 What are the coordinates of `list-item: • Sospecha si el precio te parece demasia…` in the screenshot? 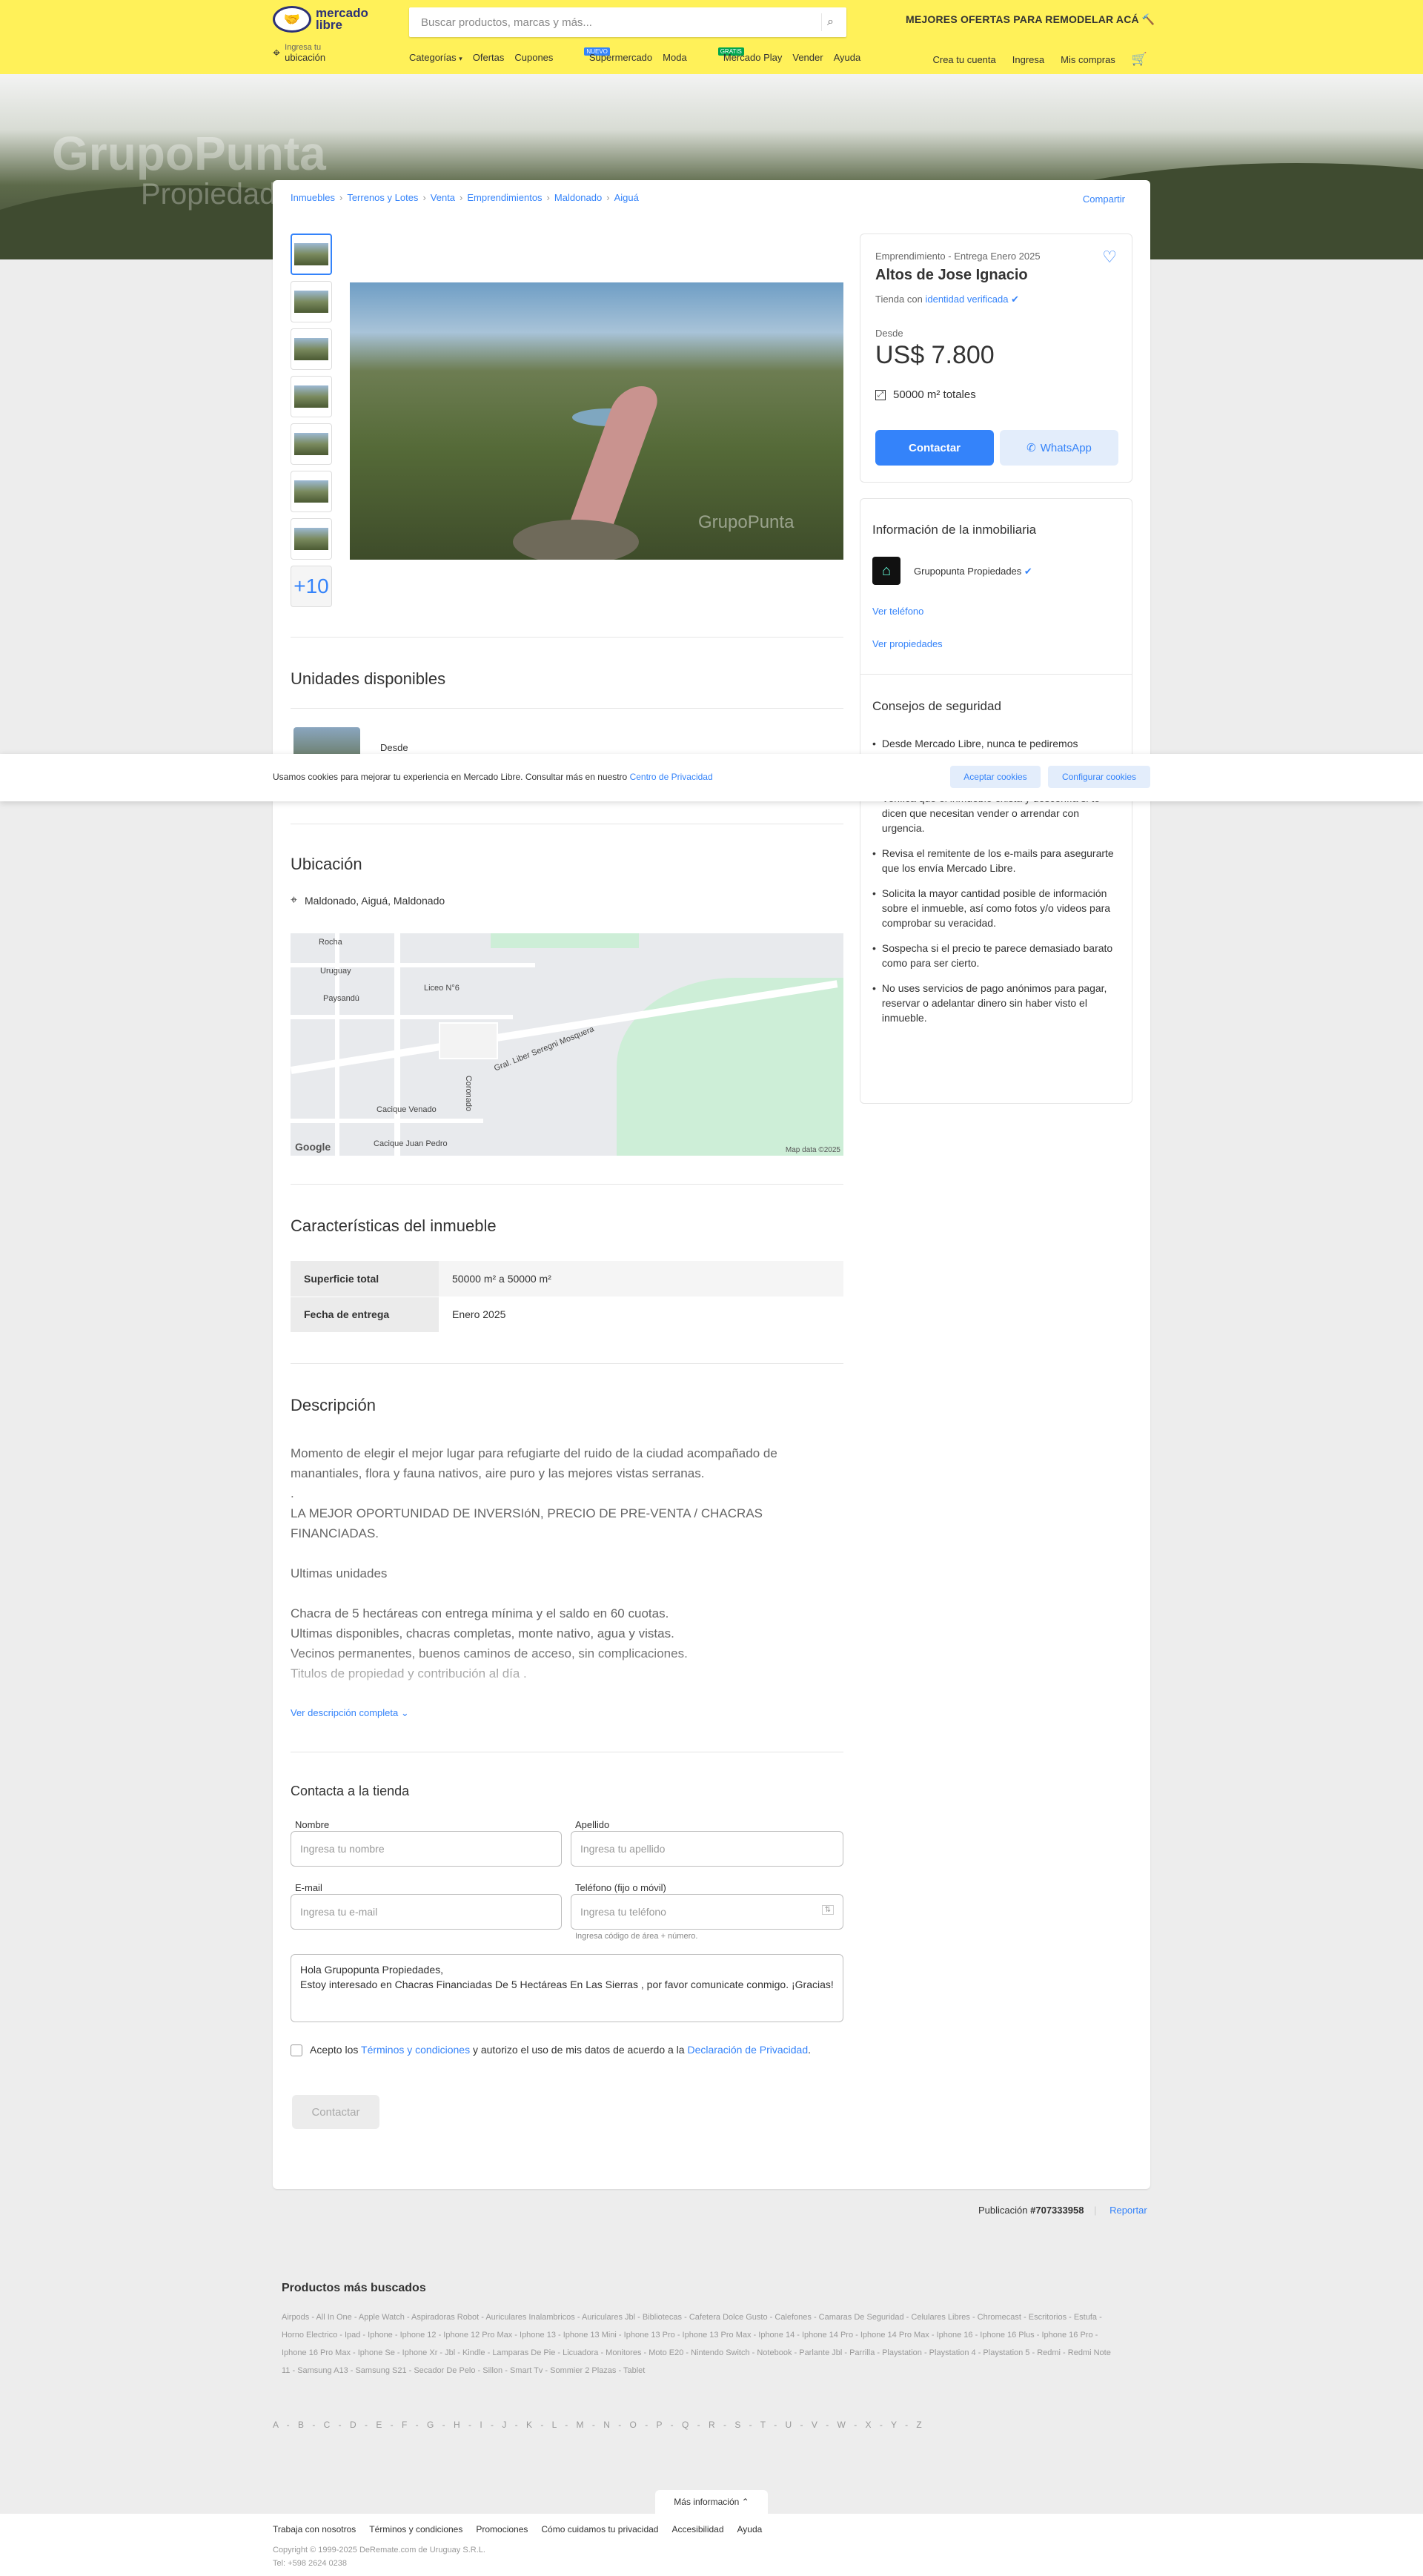 It's located at (996, 955).